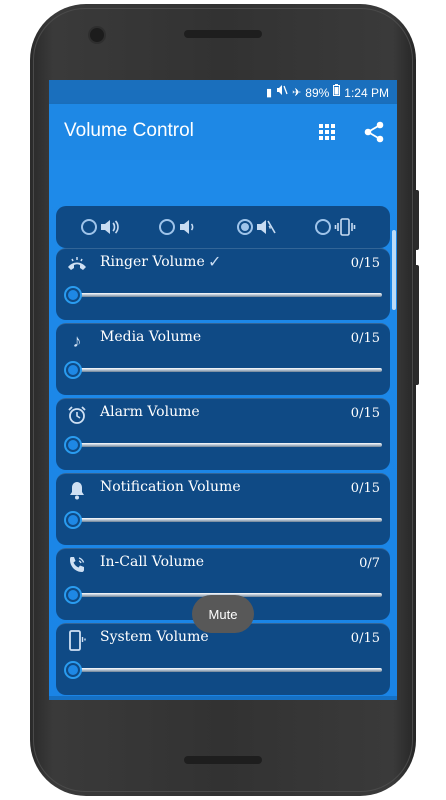 This screenshot has width=446, height=800. I want to click on mode-quiet, so click(177, 227).